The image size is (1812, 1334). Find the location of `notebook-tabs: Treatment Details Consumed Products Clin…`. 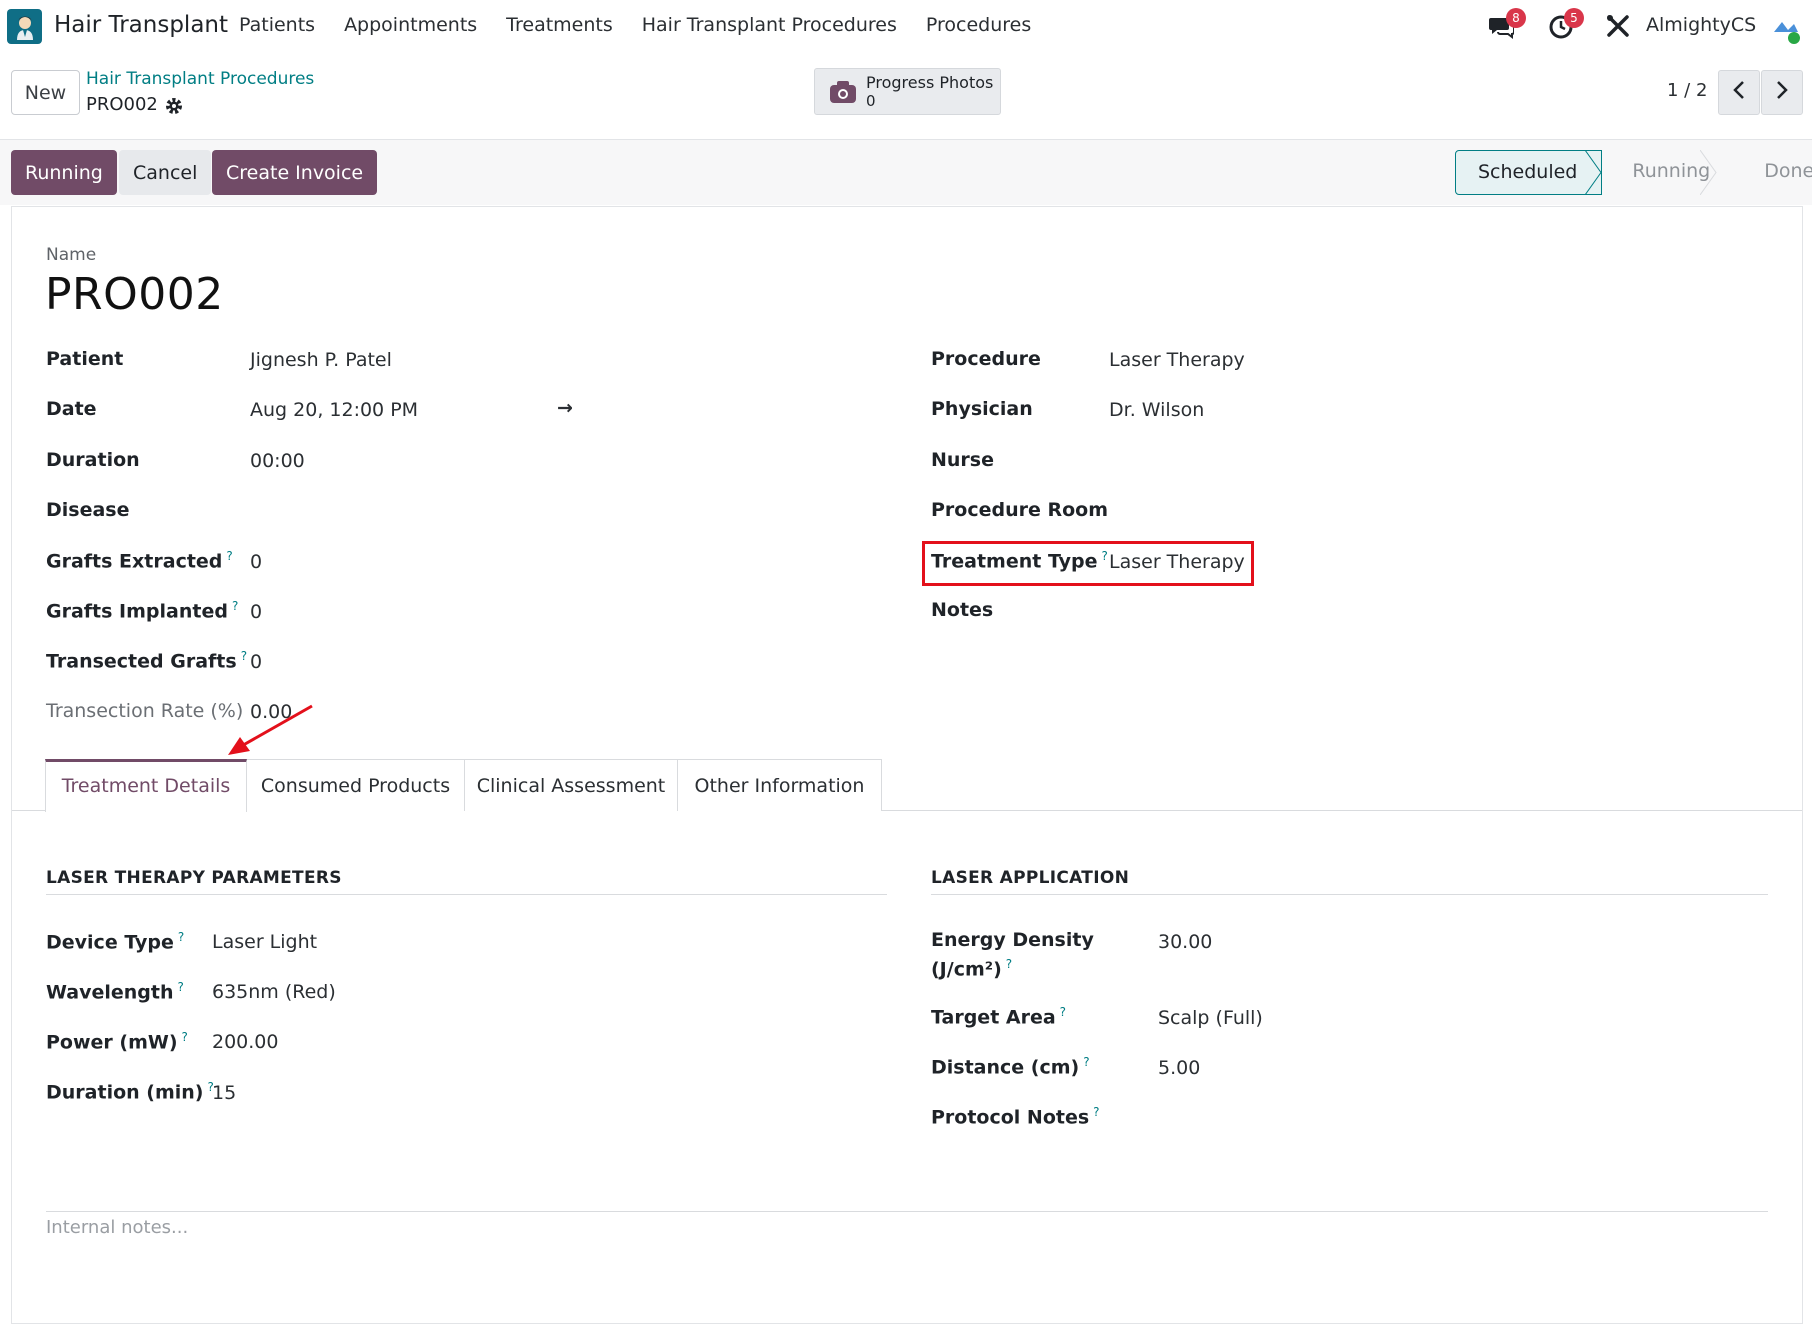

notebook-tabs: Treatment Details Consumed Products Clin… is located at coordinates (907, 785).